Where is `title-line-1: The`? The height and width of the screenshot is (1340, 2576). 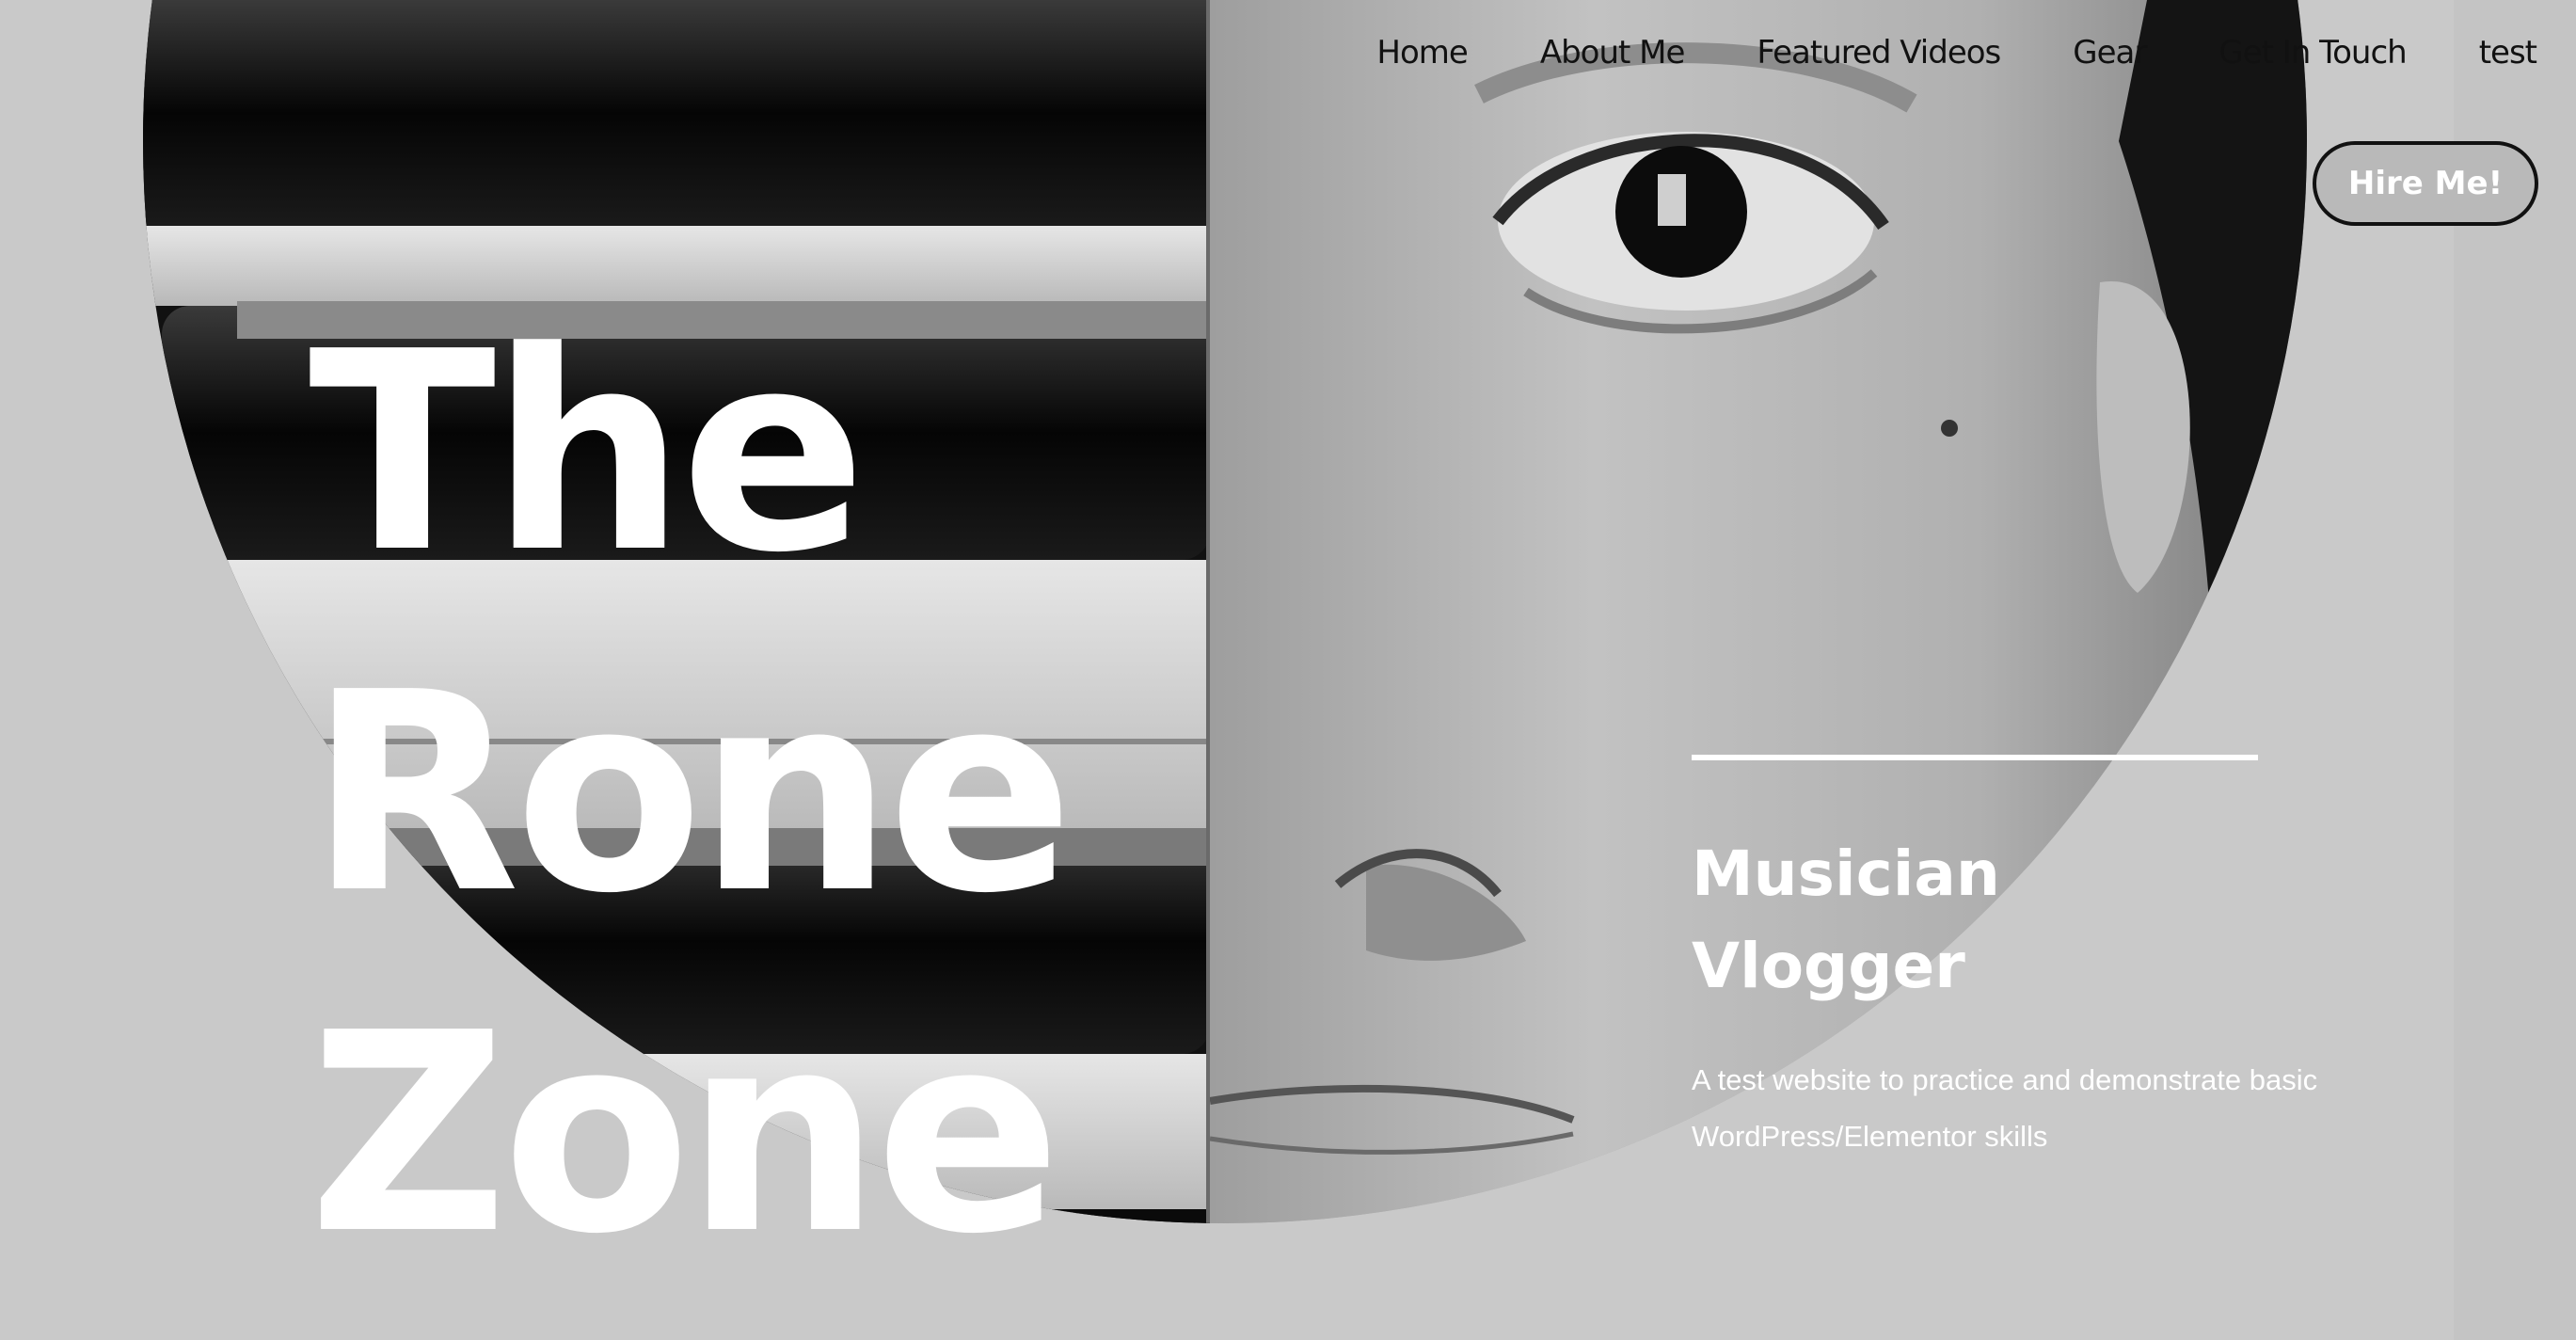 title-line-1: The is located at coordinates (588, 453).